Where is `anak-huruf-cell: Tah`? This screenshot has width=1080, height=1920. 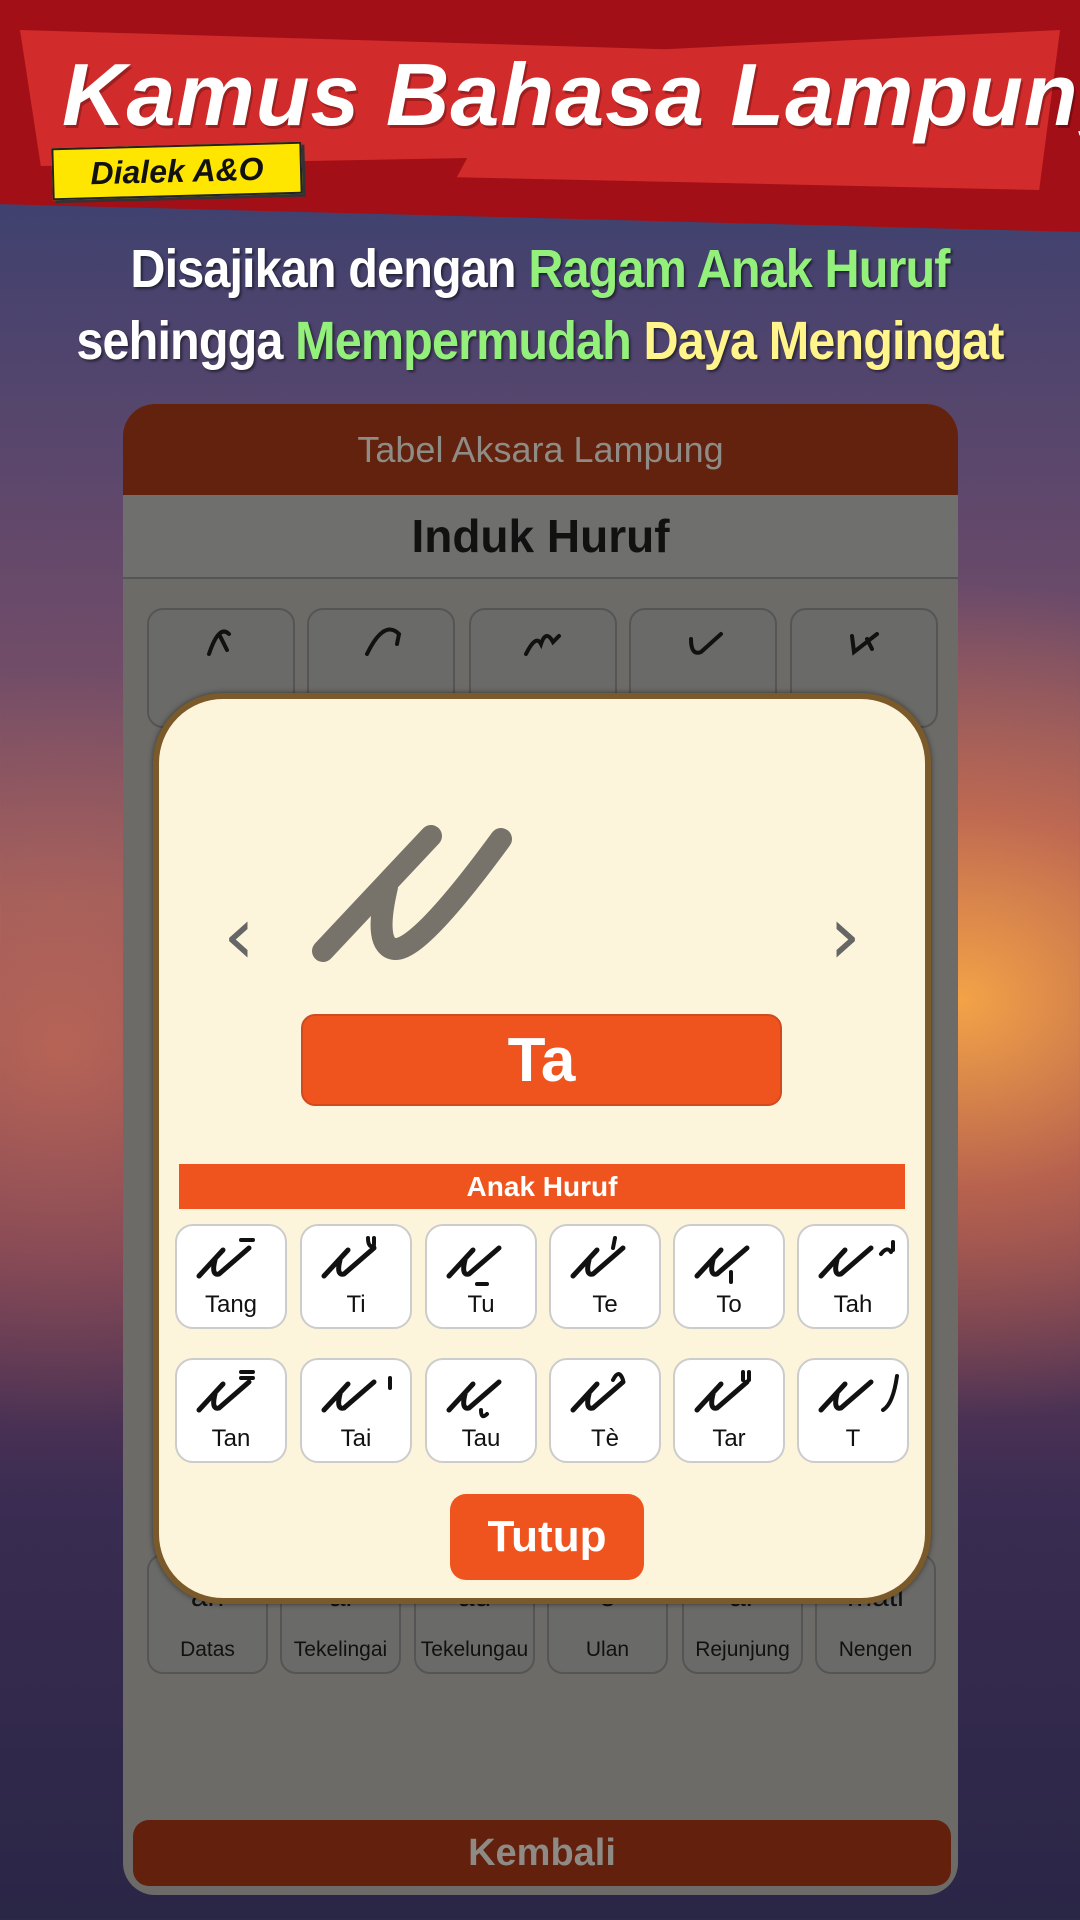
anak-huruf-cell: Tah is located at coordinates (853, 1276).